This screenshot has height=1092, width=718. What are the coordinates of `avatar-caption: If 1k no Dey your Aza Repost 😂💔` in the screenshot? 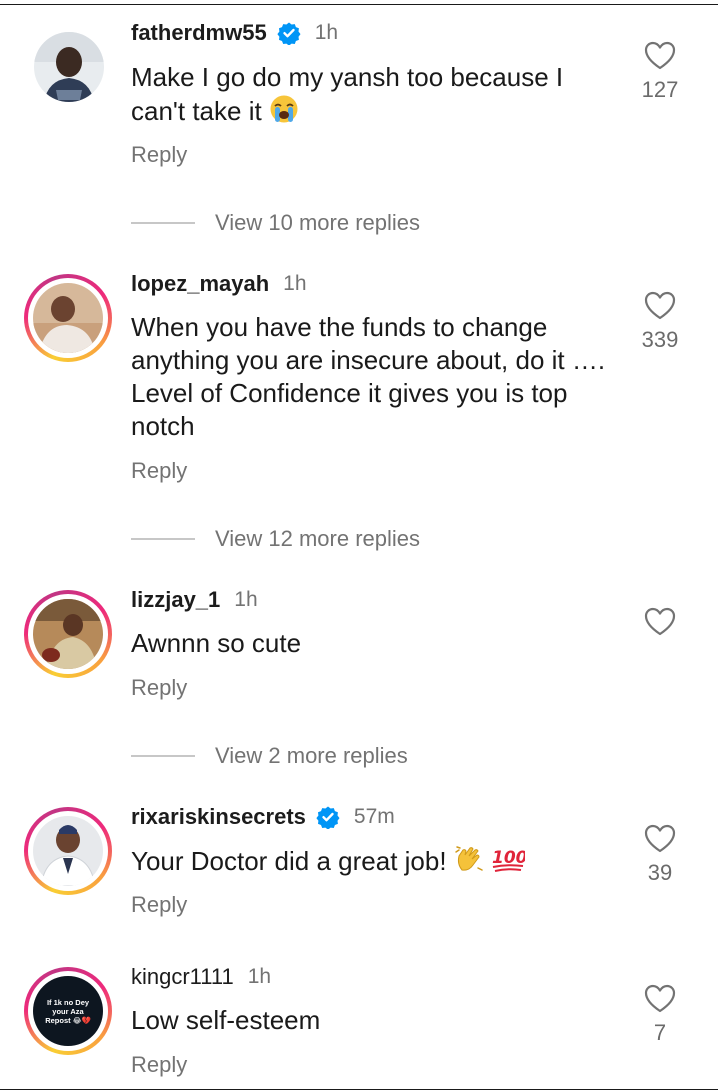 It's located at (68, 1011).